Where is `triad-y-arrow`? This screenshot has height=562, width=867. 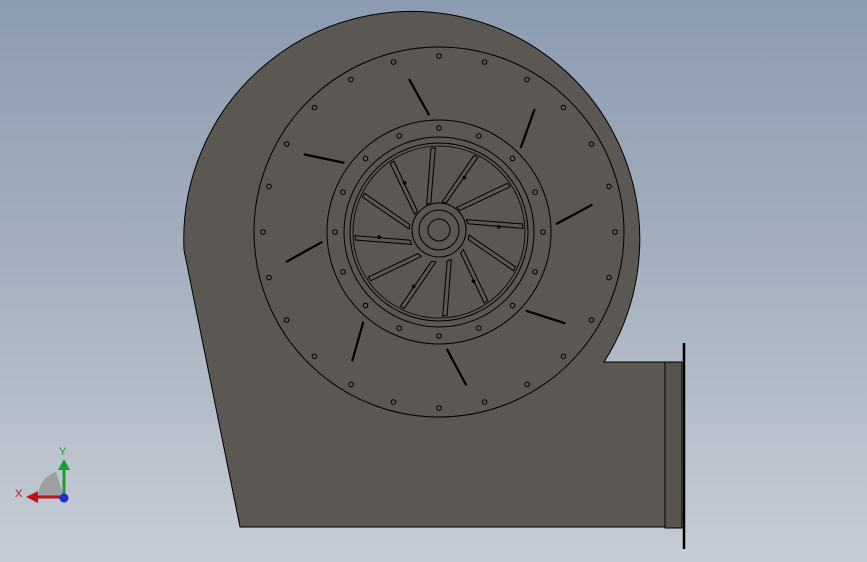
triad-y-arrow is located at coordinates (64, 464).